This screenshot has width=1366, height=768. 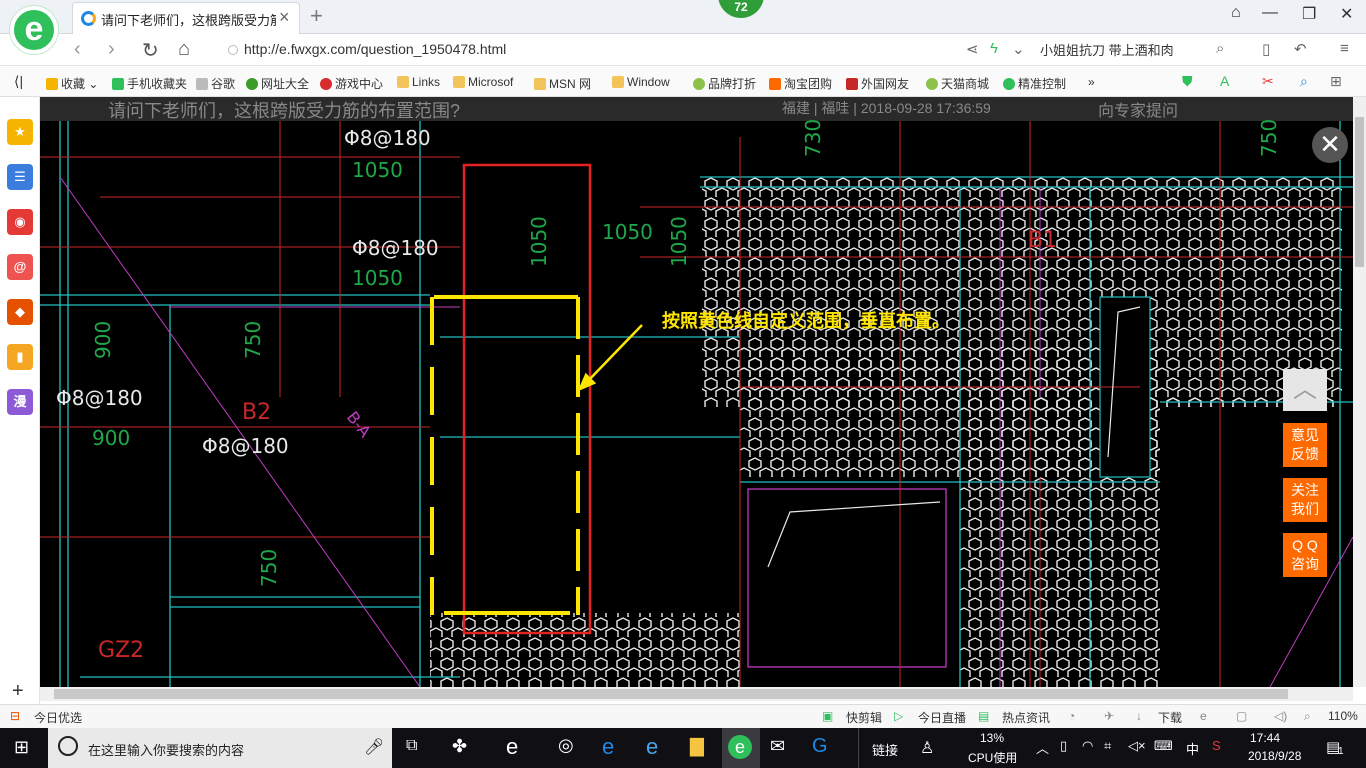 What do you see at coordinates (220, 748) in the screenshot?
I see `taskbar-search: 在这里输入你要搜索的内容 🎤︎` at bounding box center [220, 748].